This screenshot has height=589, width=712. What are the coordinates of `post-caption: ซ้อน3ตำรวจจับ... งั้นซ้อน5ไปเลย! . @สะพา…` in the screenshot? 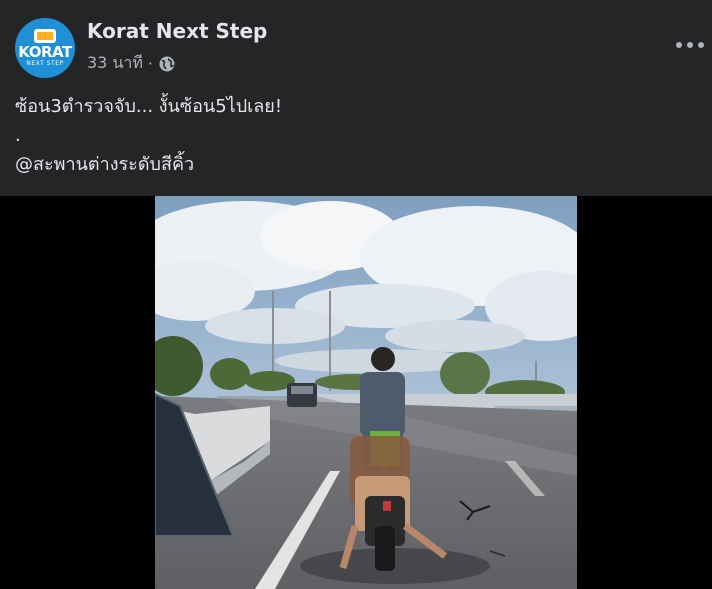 It's located at (148, 135).